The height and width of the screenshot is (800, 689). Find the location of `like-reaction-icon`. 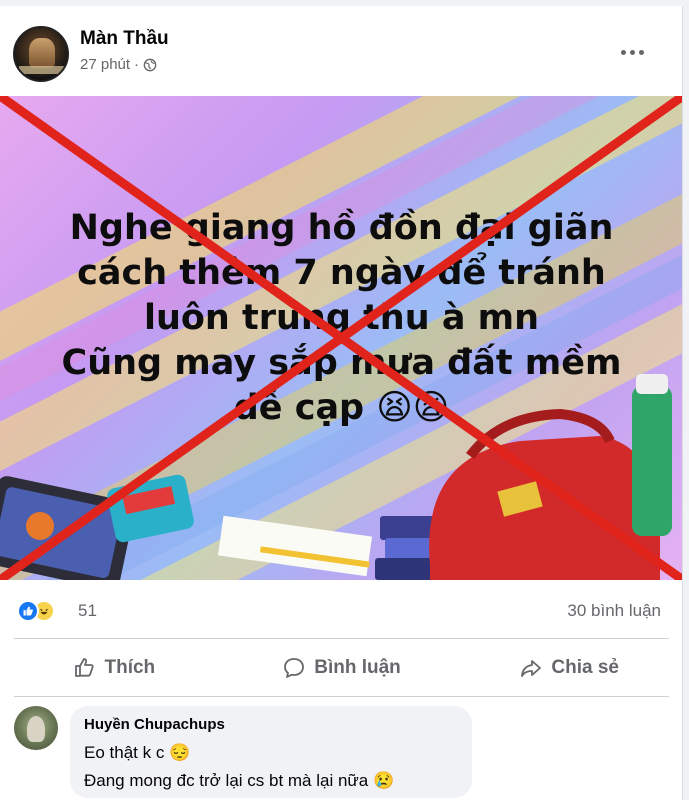

like-reaction-icon is located at coordinates (28, 611).